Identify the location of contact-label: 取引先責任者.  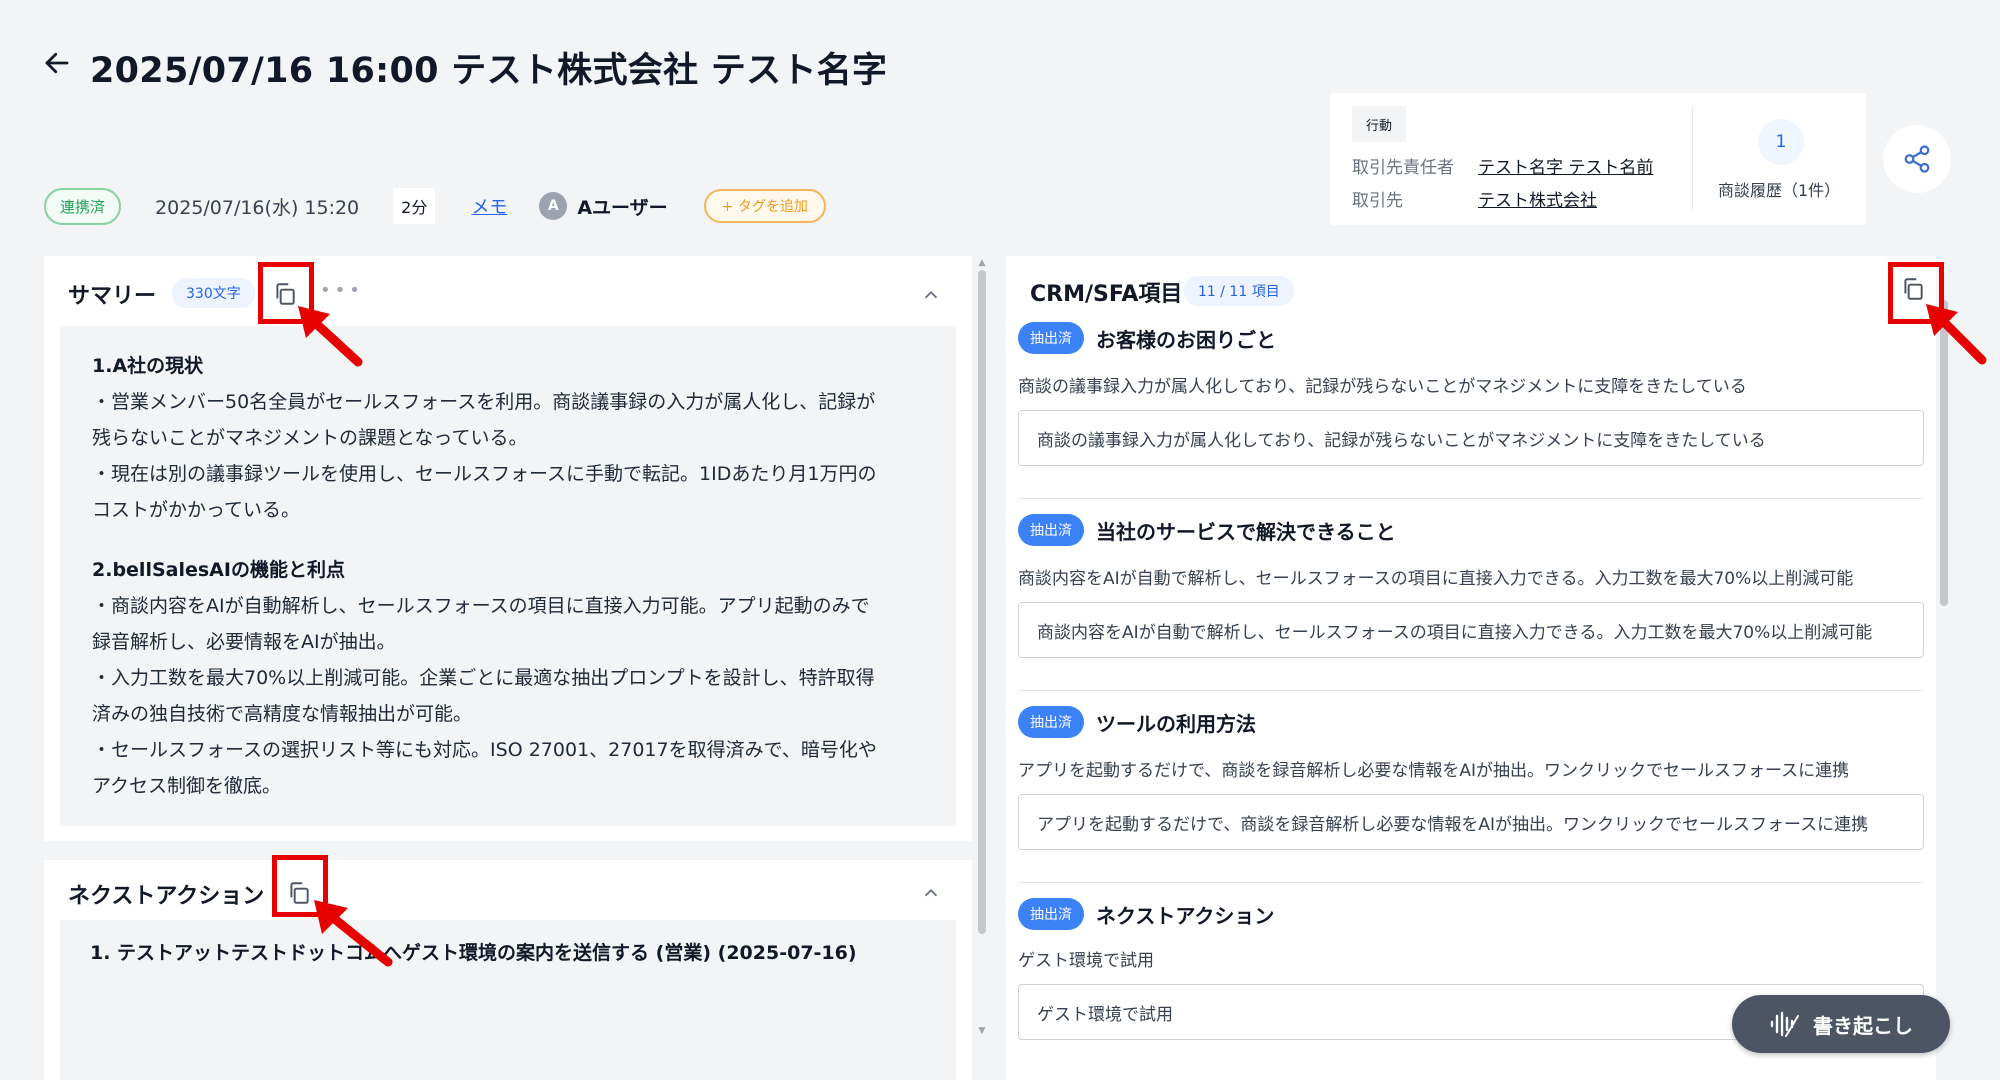
(1403, 168).